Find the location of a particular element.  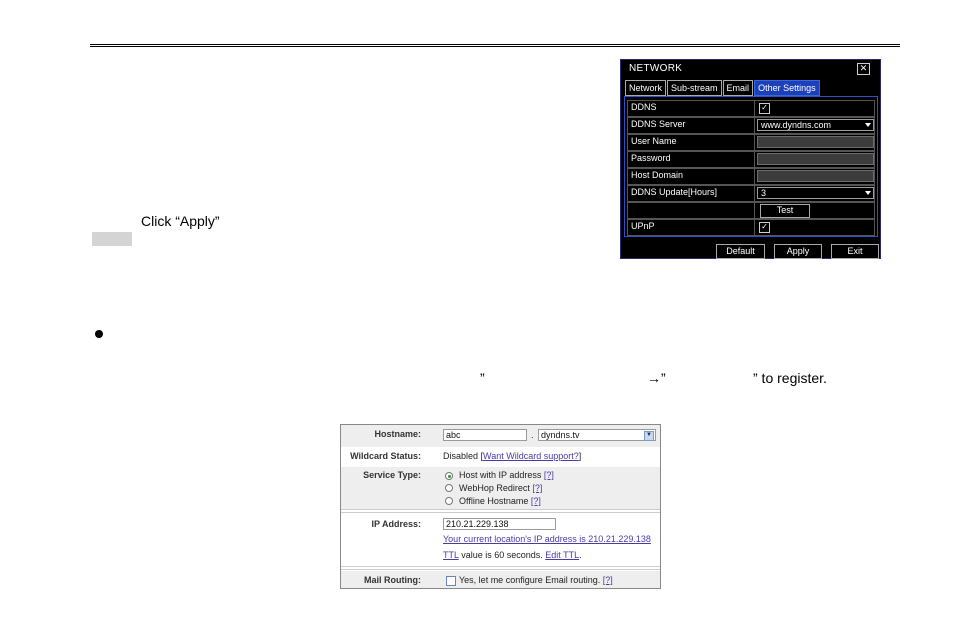

header-rule is located at coordinates (495, 45).